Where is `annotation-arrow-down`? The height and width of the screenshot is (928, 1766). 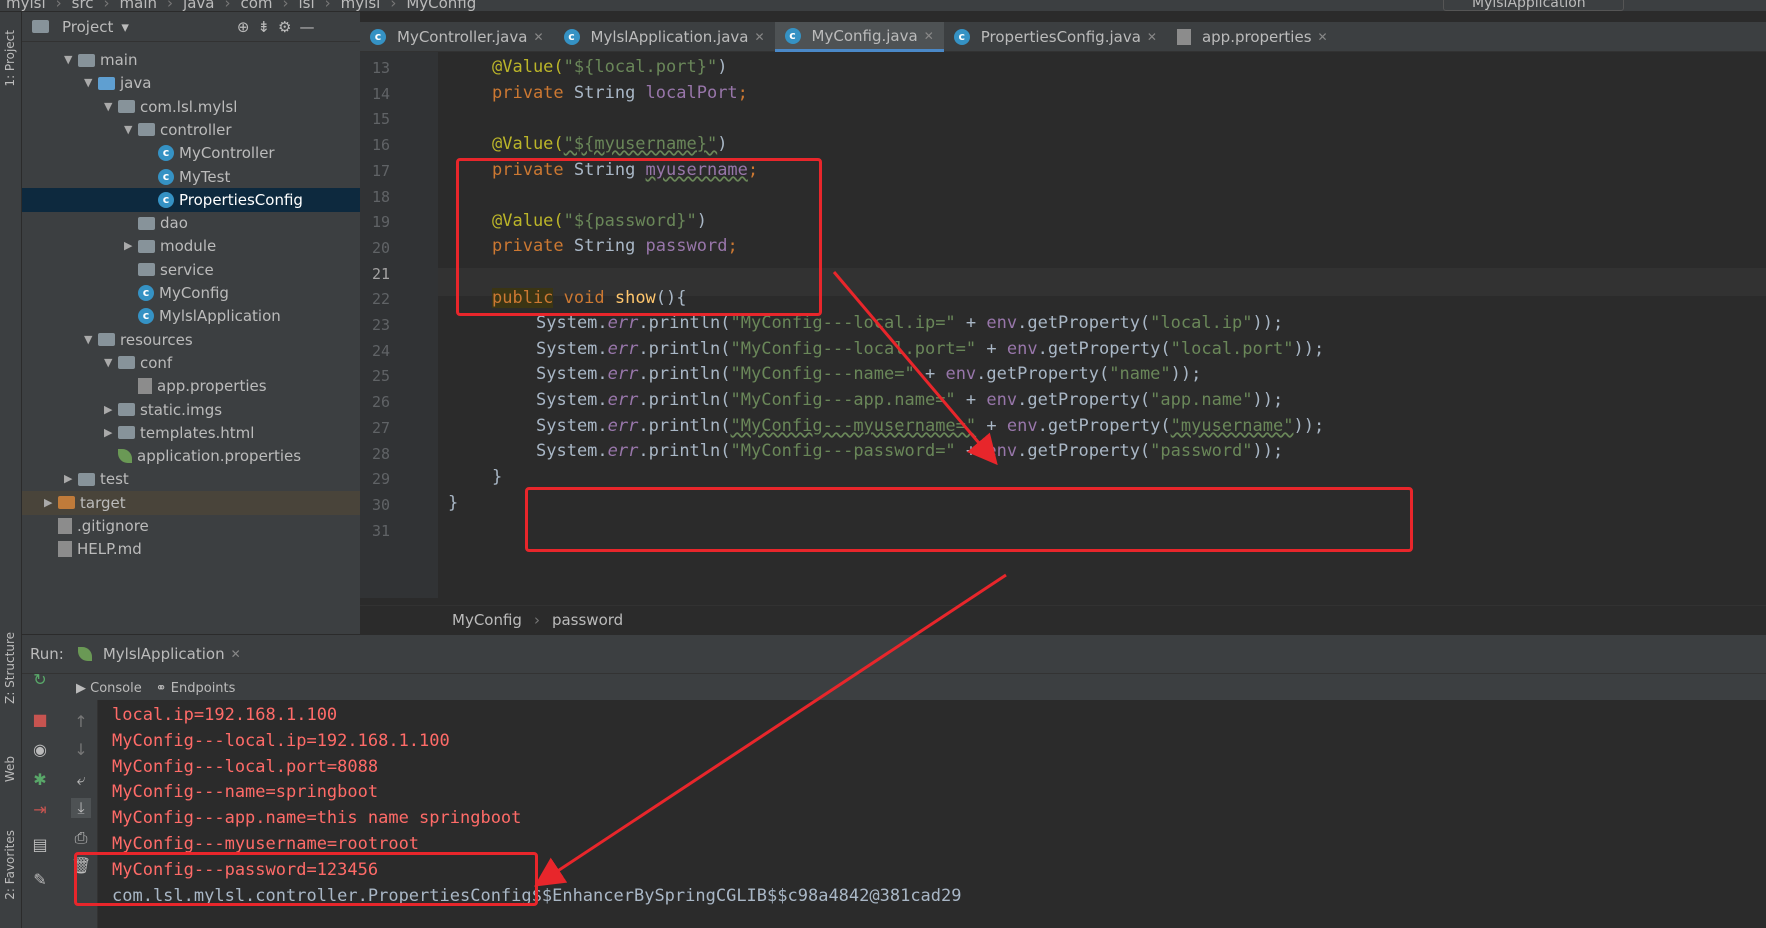 annotation-arrow-down is located at coordinates (915, 368).